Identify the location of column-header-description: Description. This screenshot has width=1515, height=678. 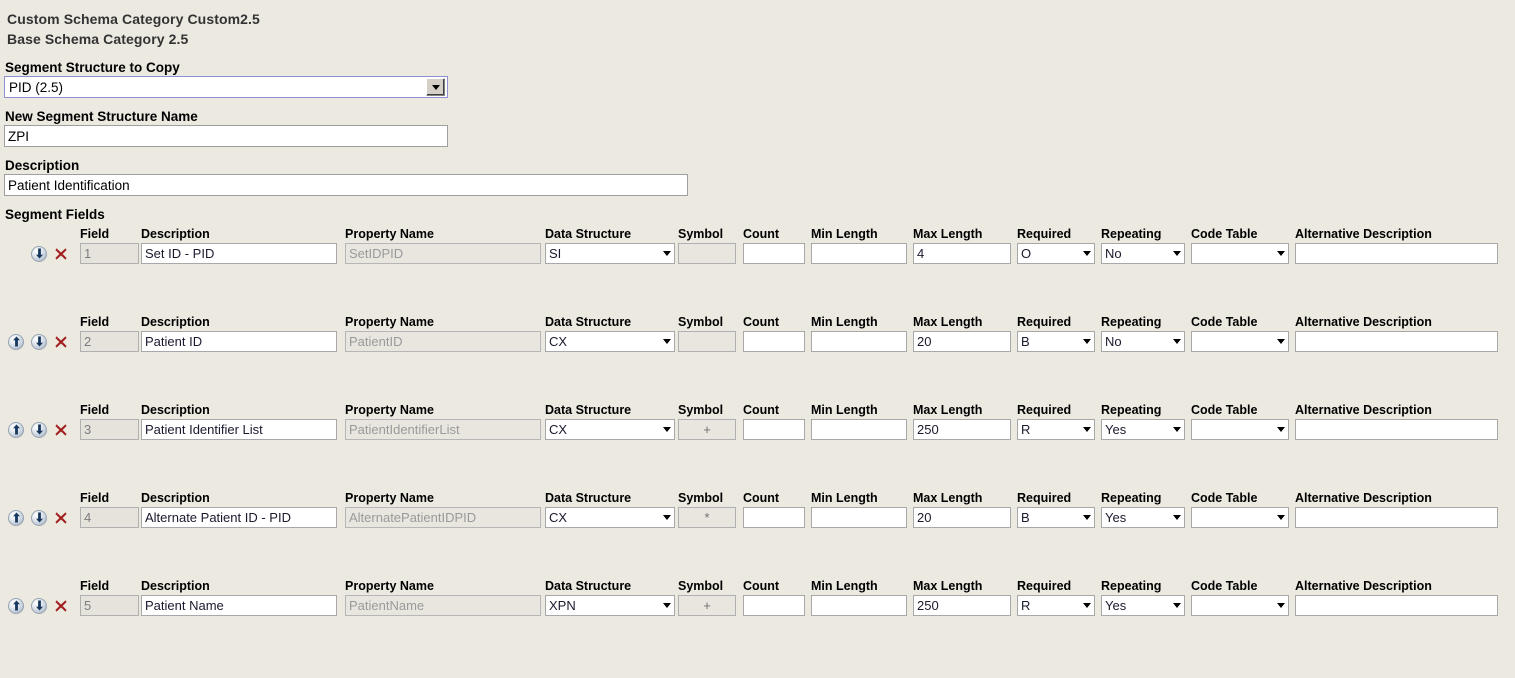
(175, 498).